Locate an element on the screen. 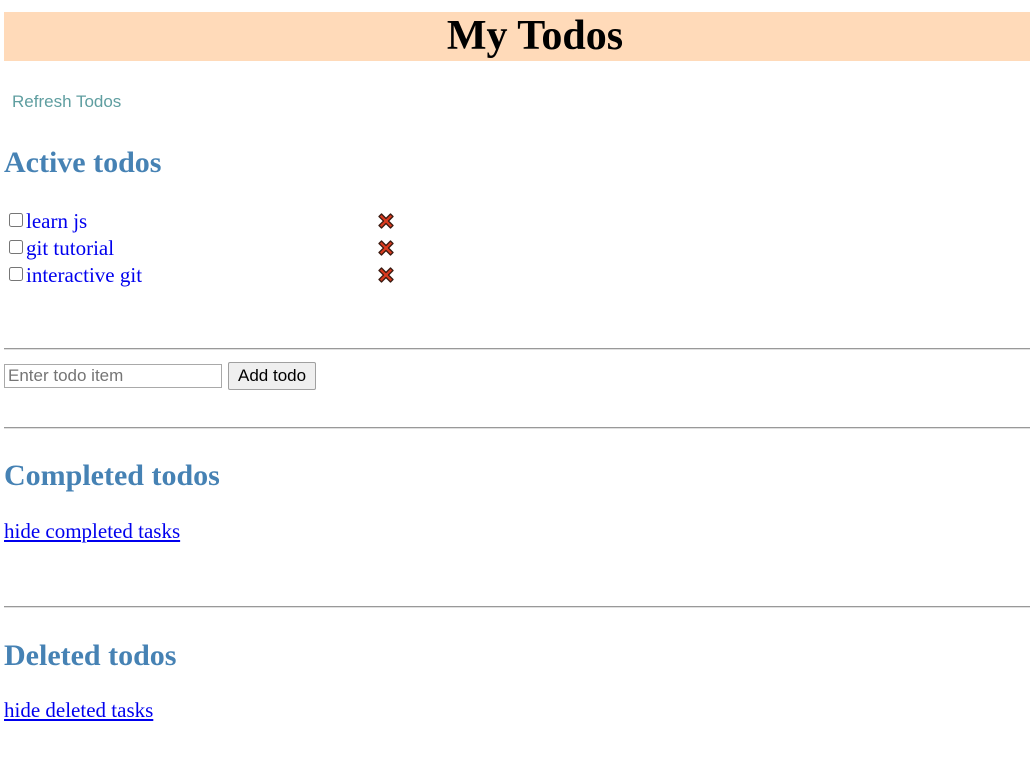 This screenshot has height=764, width=1030. add-todo-button: Add todo is located at coordinates (272, 376).